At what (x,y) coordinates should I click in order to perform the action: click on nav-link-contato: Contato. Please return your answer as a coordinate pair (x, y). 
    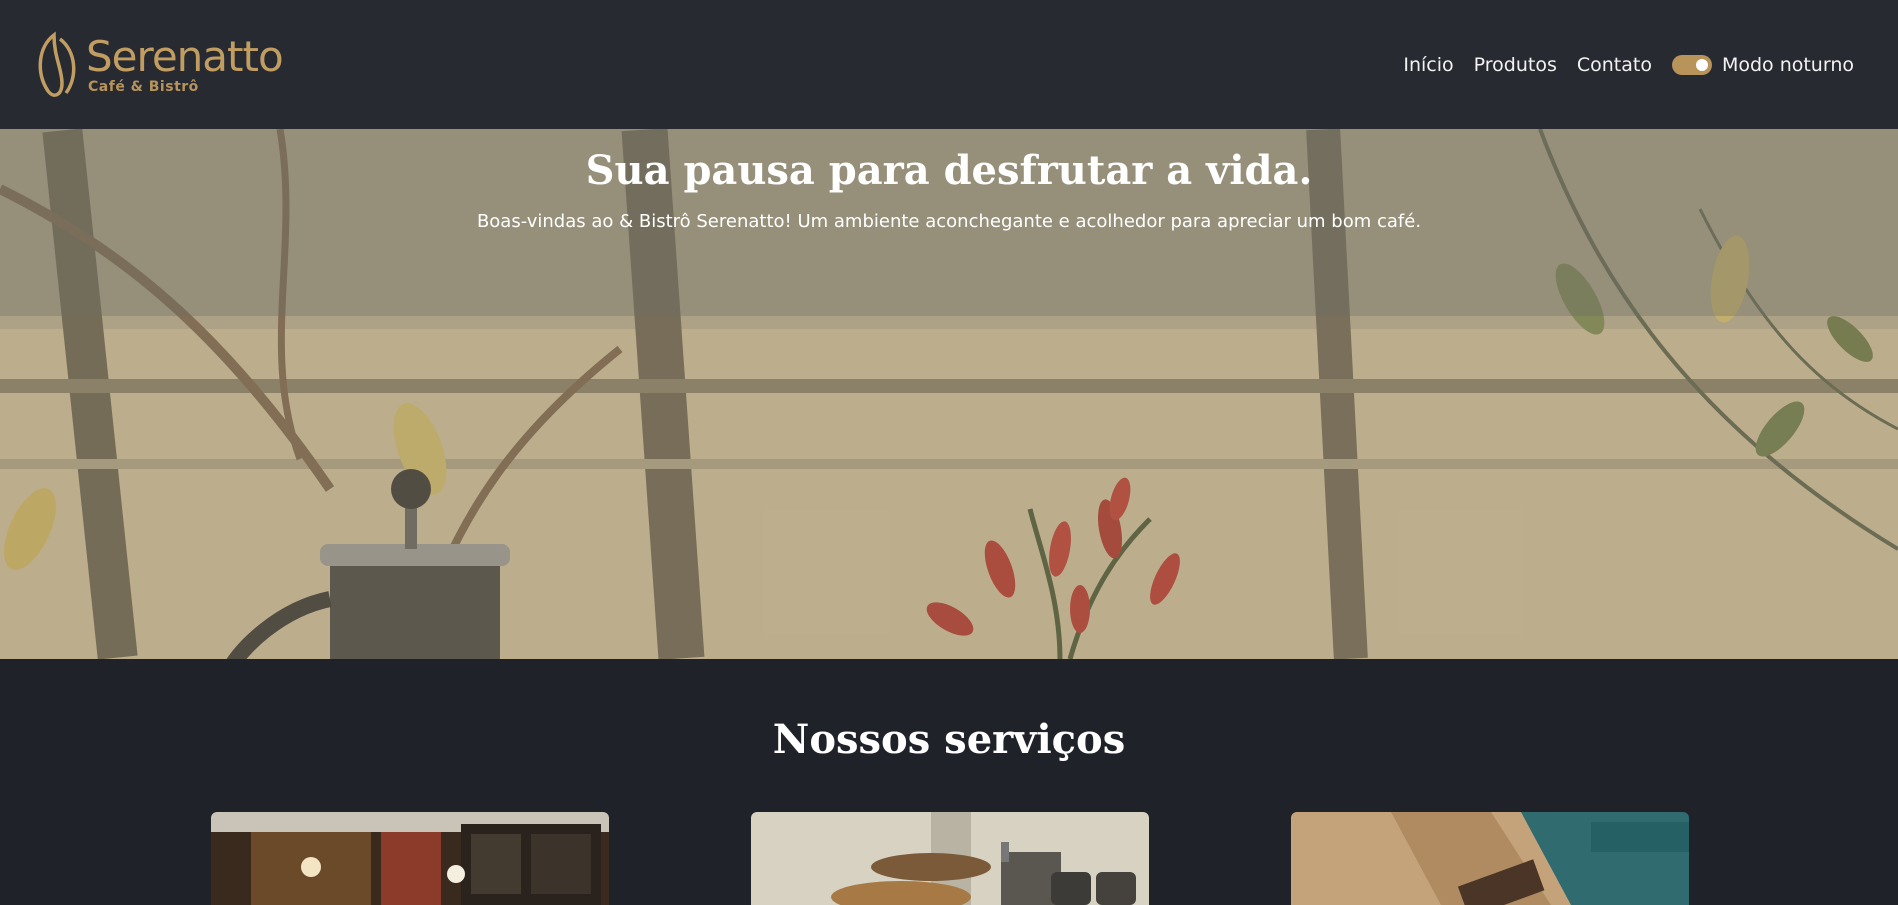
    Looking at the image, I should click on (1614, 65).